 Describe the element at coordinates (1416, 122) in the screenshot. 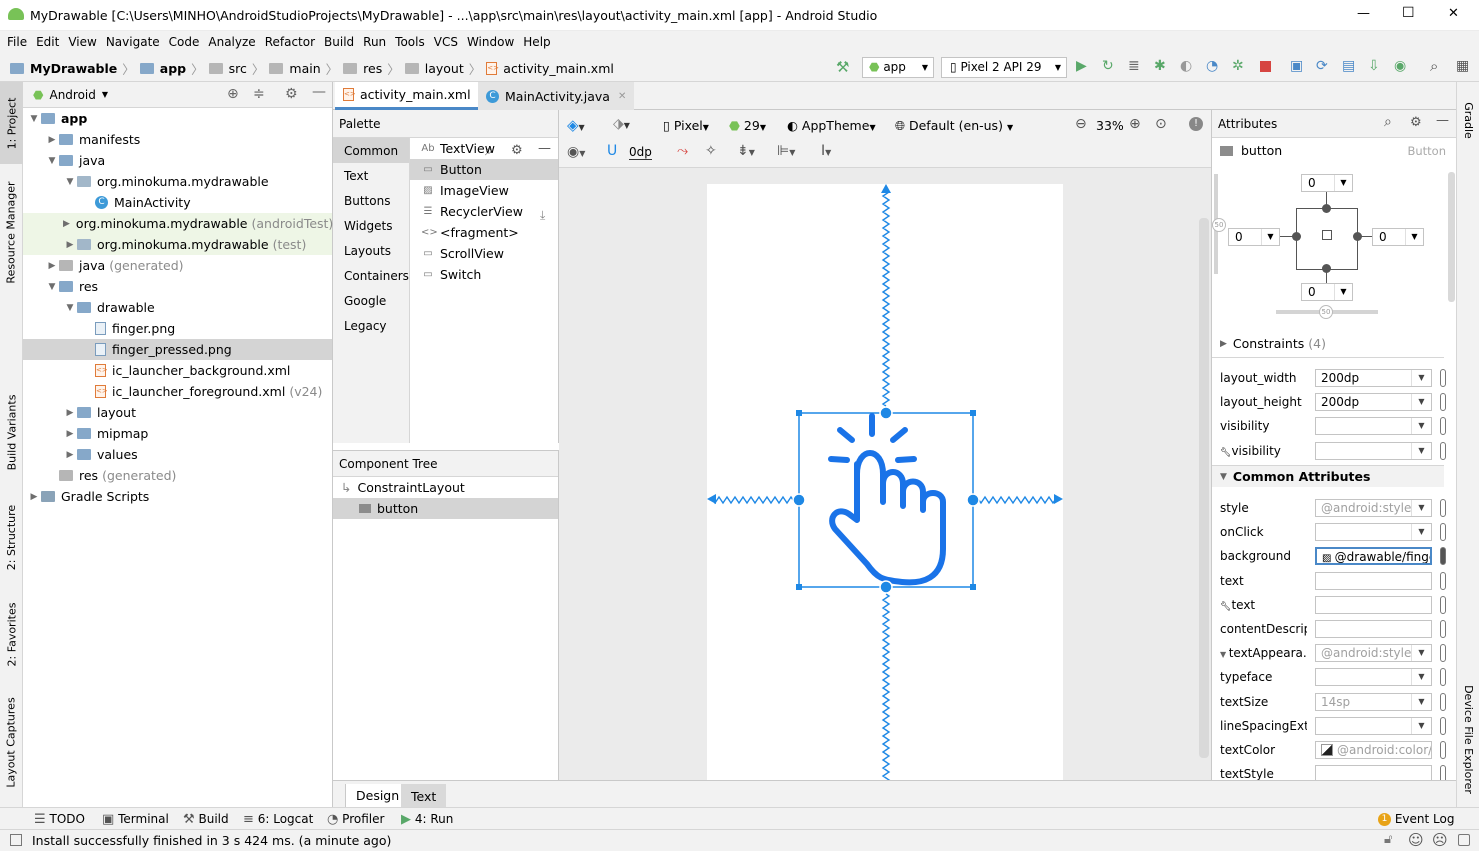

I see `gear-icon: ⚙` at that location.